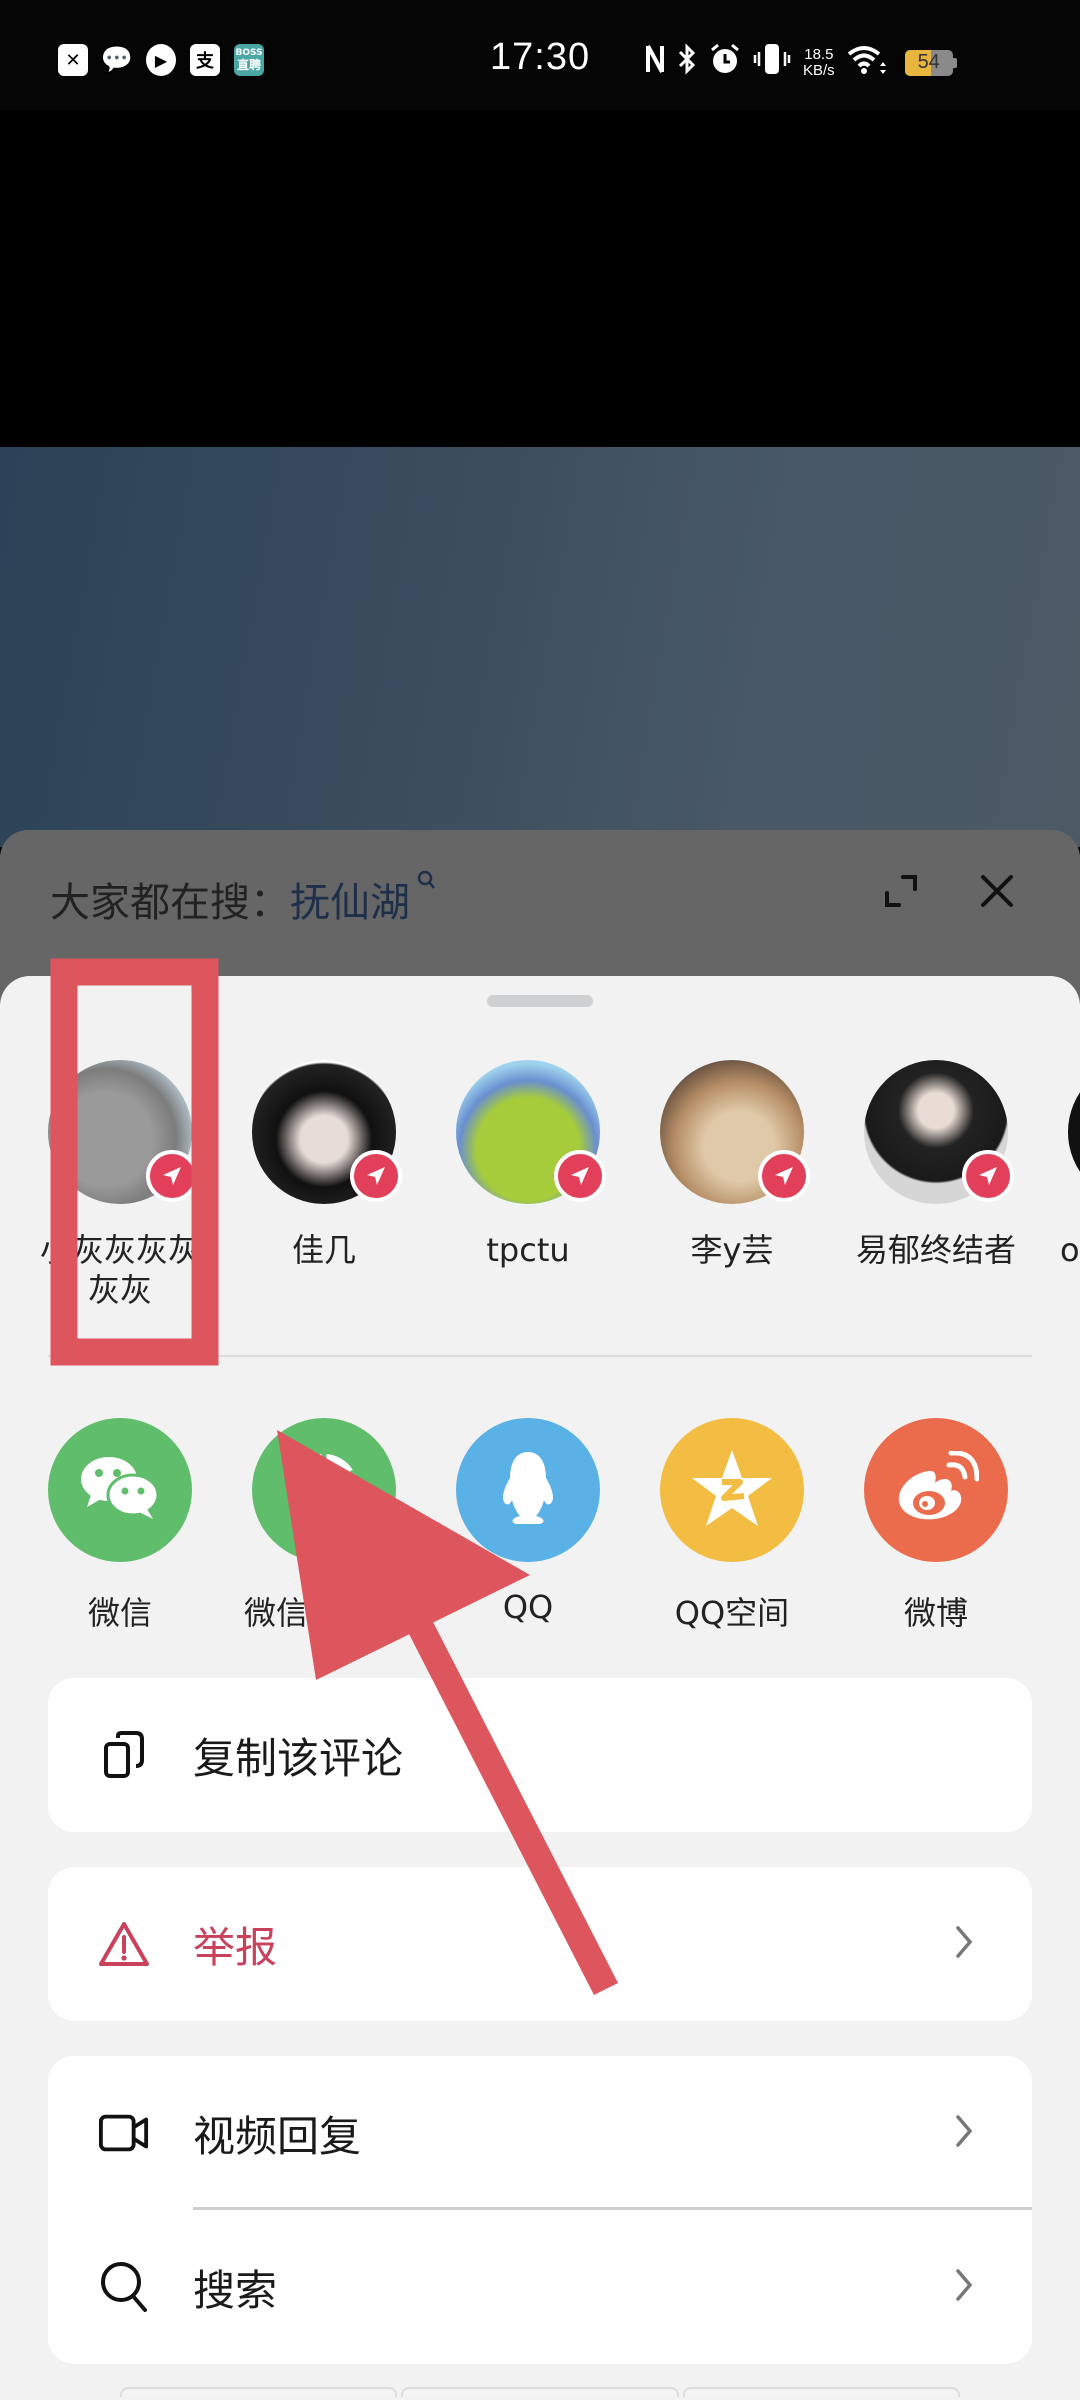 The height and width of the screenshot is (2400, 1080). I want to click on bottom-edge-tabs, so click(540, 2392).